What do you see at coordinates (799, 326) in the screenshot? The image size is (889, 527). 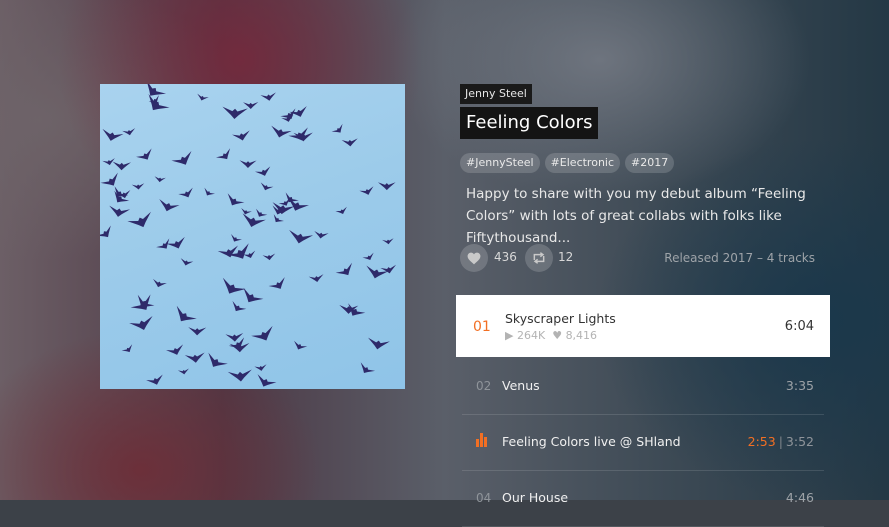 I see `track-duration: 6:04` at bounding box center [799, 326].